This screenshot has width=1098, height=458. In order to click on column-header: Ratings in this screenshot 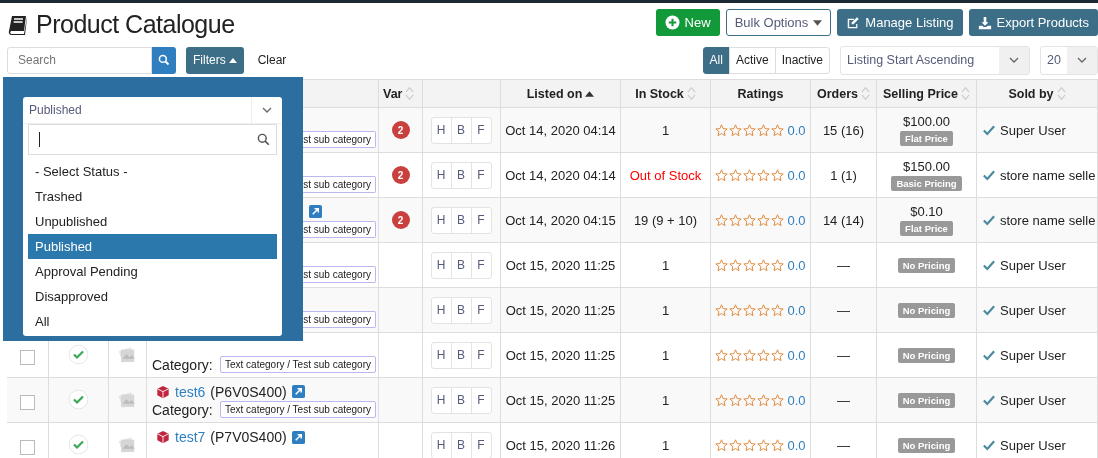, I will do `click(760, 93)`.